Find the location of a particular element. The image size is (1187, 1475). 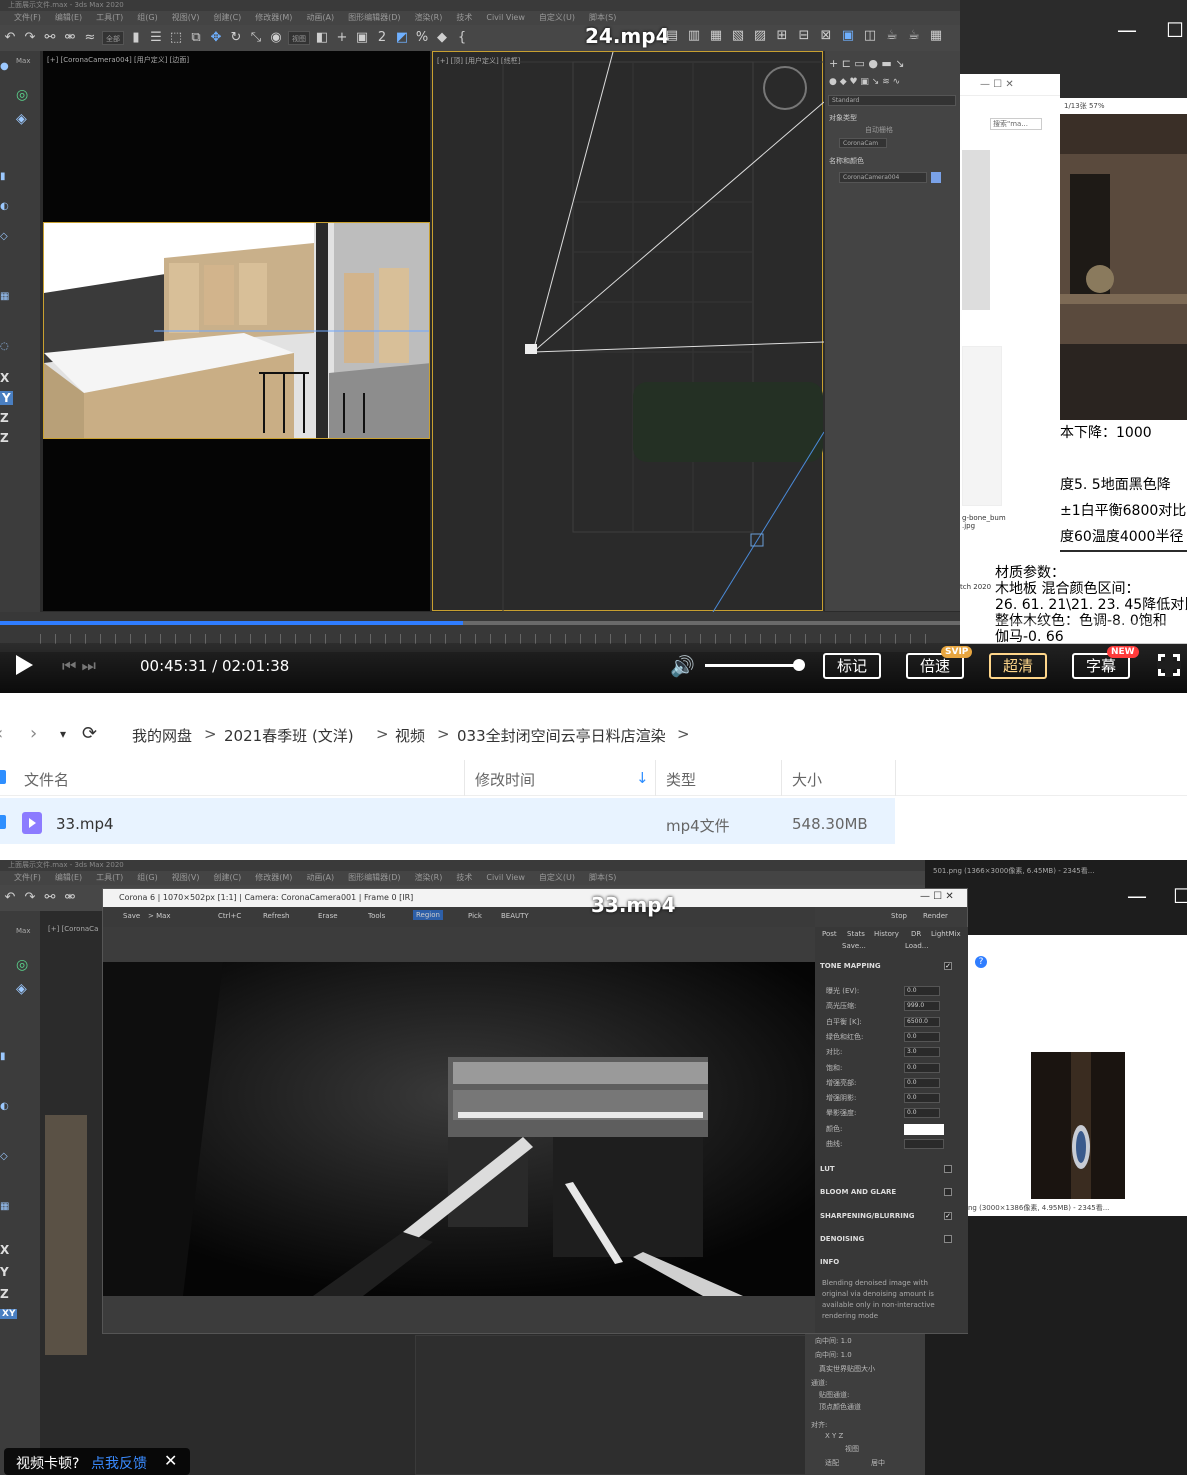

axis-x-label: X is located at coordinates (4, 1250).